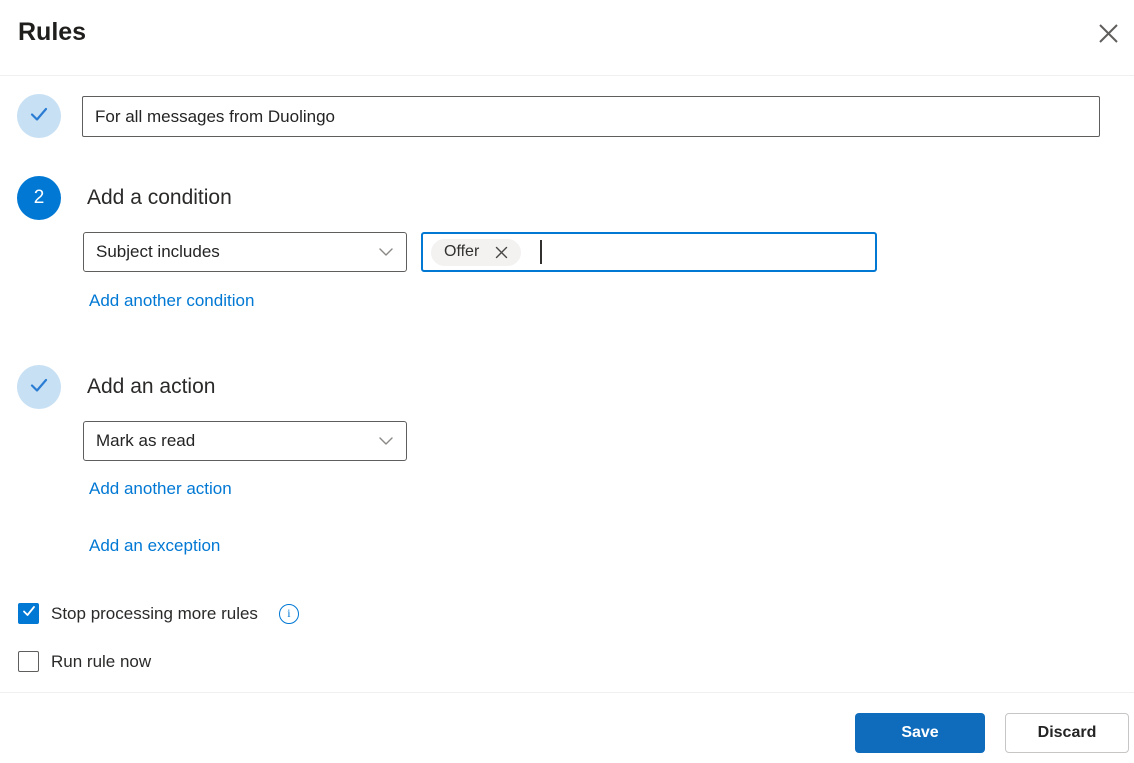 The width and height of the screenshot is (1134, 763). I want to click on close-button, so click(1108, 36).